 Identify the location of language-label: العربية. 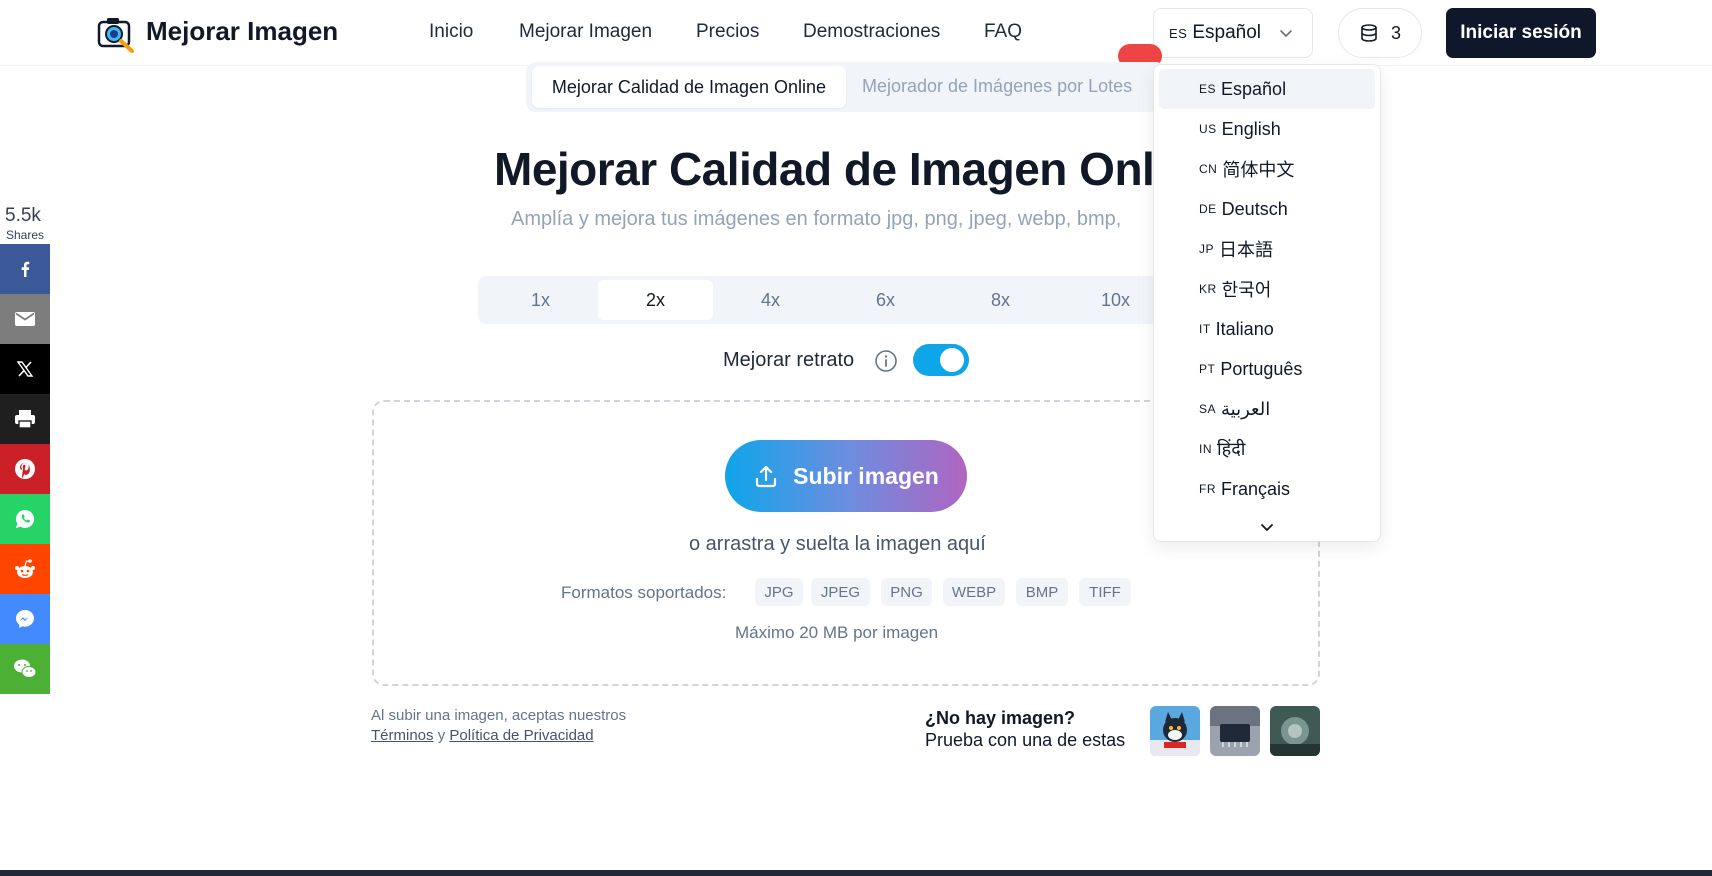
(1246, 408).